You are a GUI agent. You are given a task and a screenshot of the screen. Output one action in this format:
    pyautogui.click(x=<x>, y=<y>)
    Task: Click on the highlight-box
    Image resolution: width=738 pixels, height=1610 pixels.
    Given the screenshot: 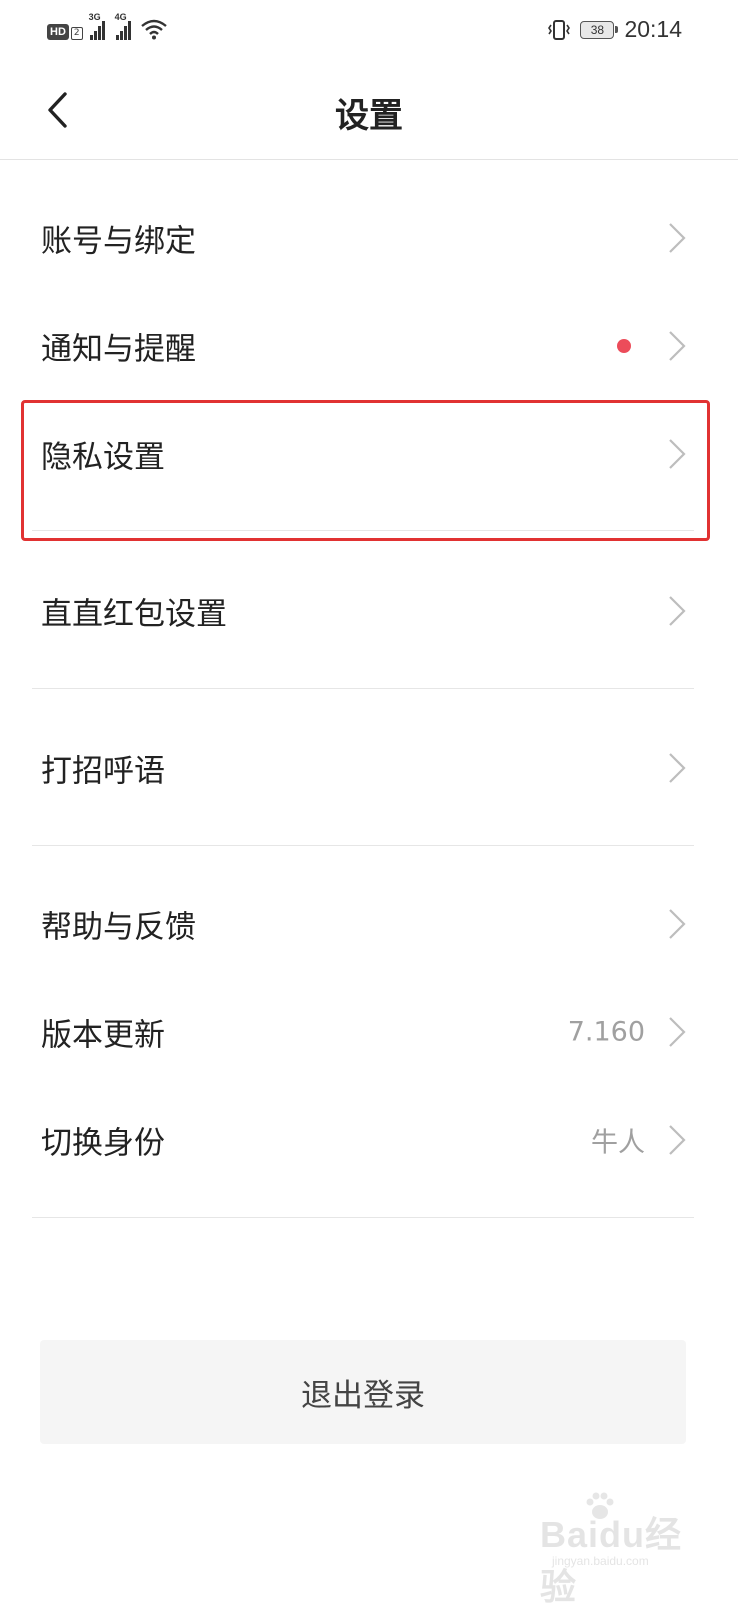 What is the action you would take?
    pyautogui.click(x=365, y=470)
    